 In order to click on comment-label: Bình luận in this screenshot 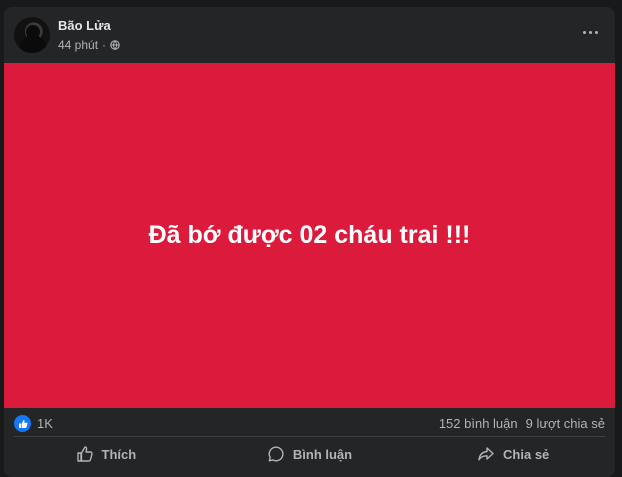, I will do `click(322, 454)`.